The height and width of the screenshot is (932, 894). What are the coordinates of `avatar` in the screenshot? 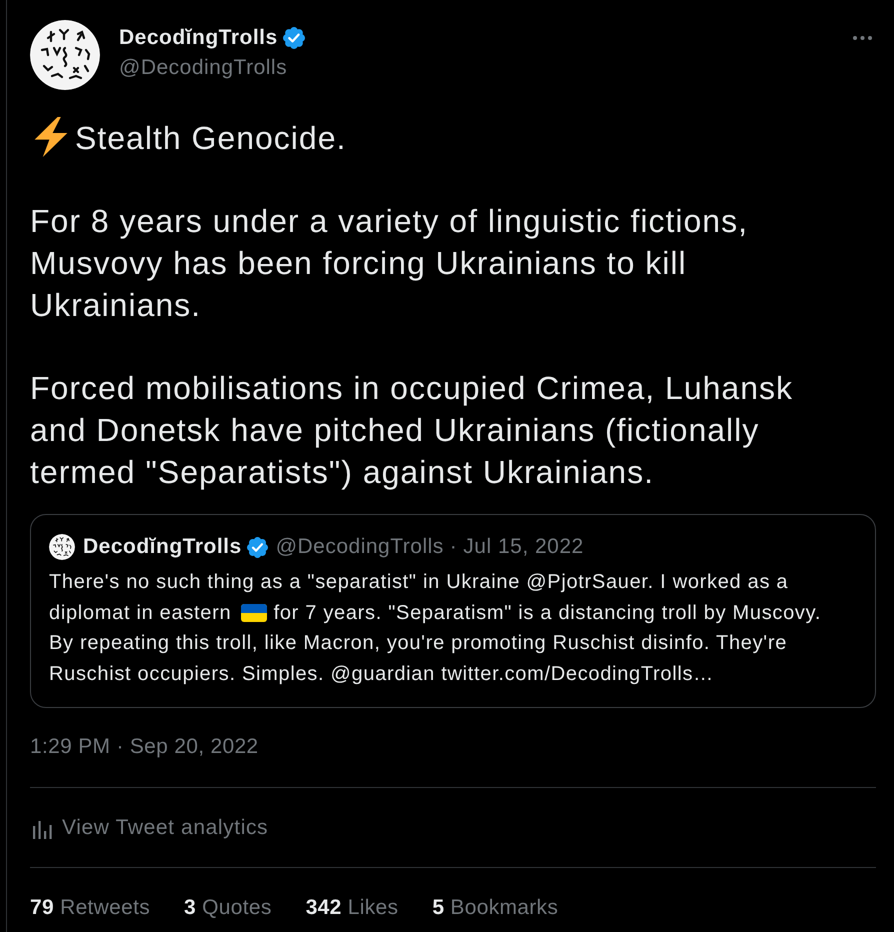 It's located at (65, 55).